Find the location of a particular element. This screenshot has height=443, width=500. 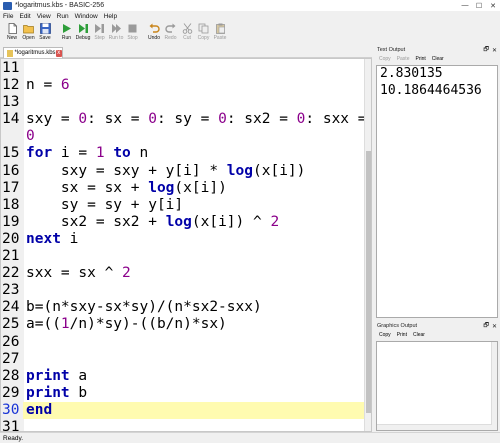

code-text: print b is located at coordinates (56, 393).